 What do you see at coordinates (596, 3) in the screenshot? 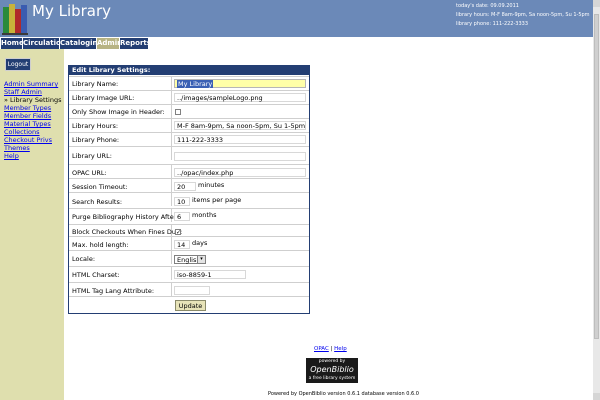
I see `scroll-up-arrow-icon` at bounding box center [596, 3].